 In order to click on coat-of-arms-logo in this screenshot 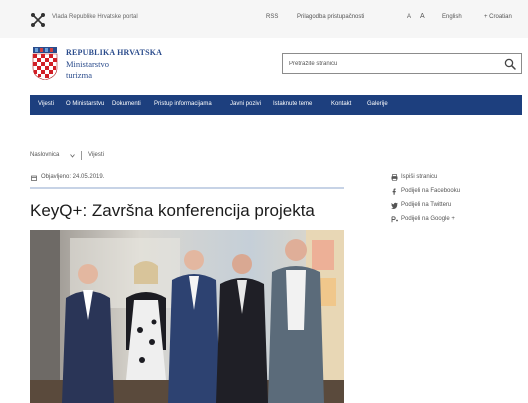, I will do `click(45, 63)`.